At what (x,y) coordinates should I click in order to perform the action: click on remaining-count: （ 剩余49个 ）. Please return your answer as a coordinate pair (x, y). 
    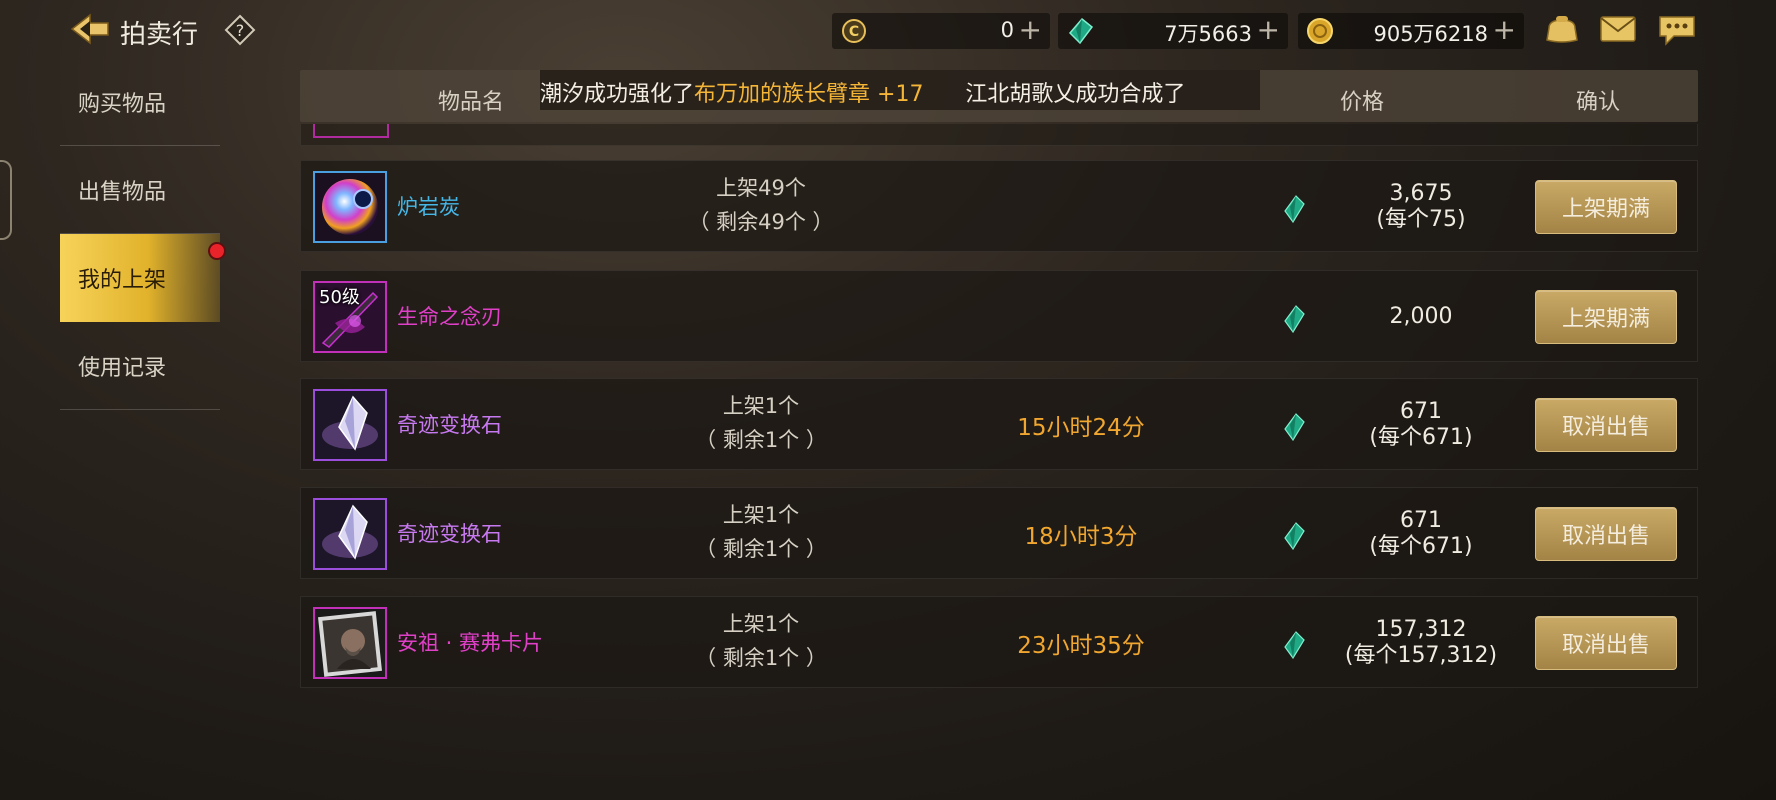
    Looking at the image, I should click on (761, 222).